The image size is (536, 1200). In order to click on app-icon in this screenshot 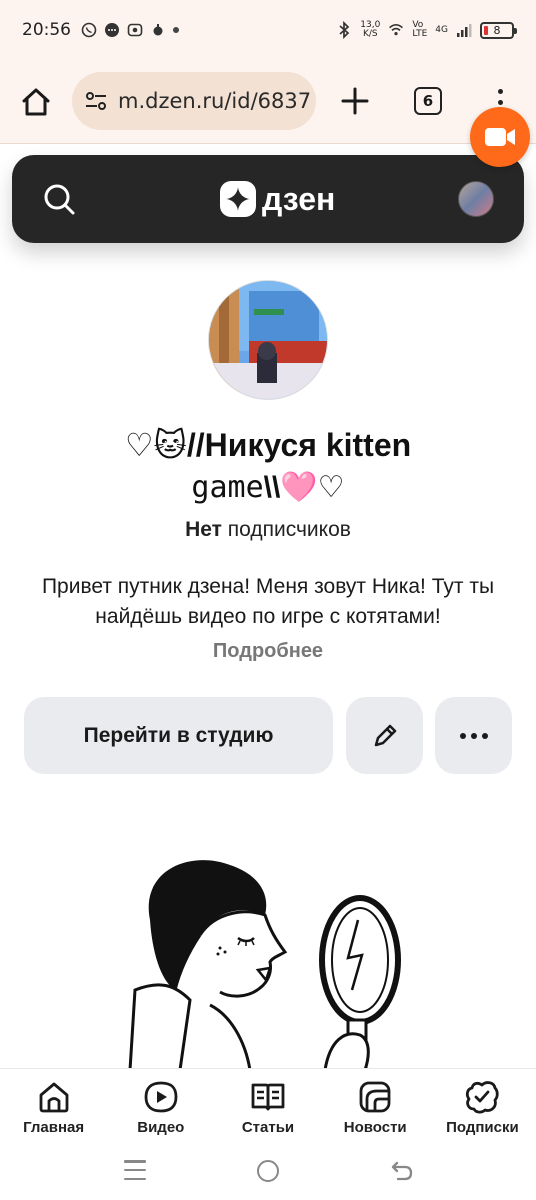, I will do `click(158, 30)`.